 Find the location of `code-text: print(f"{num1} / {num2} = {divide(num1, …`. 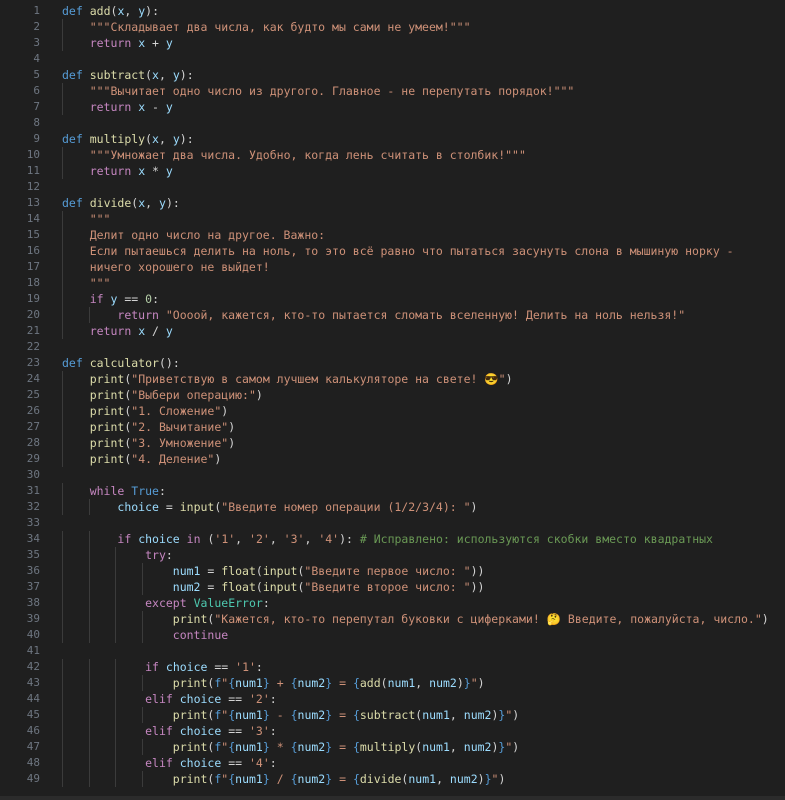

code-text: print(f"{num1} / {num2} = {divide(num1, … is located at coordinates (339, 779).